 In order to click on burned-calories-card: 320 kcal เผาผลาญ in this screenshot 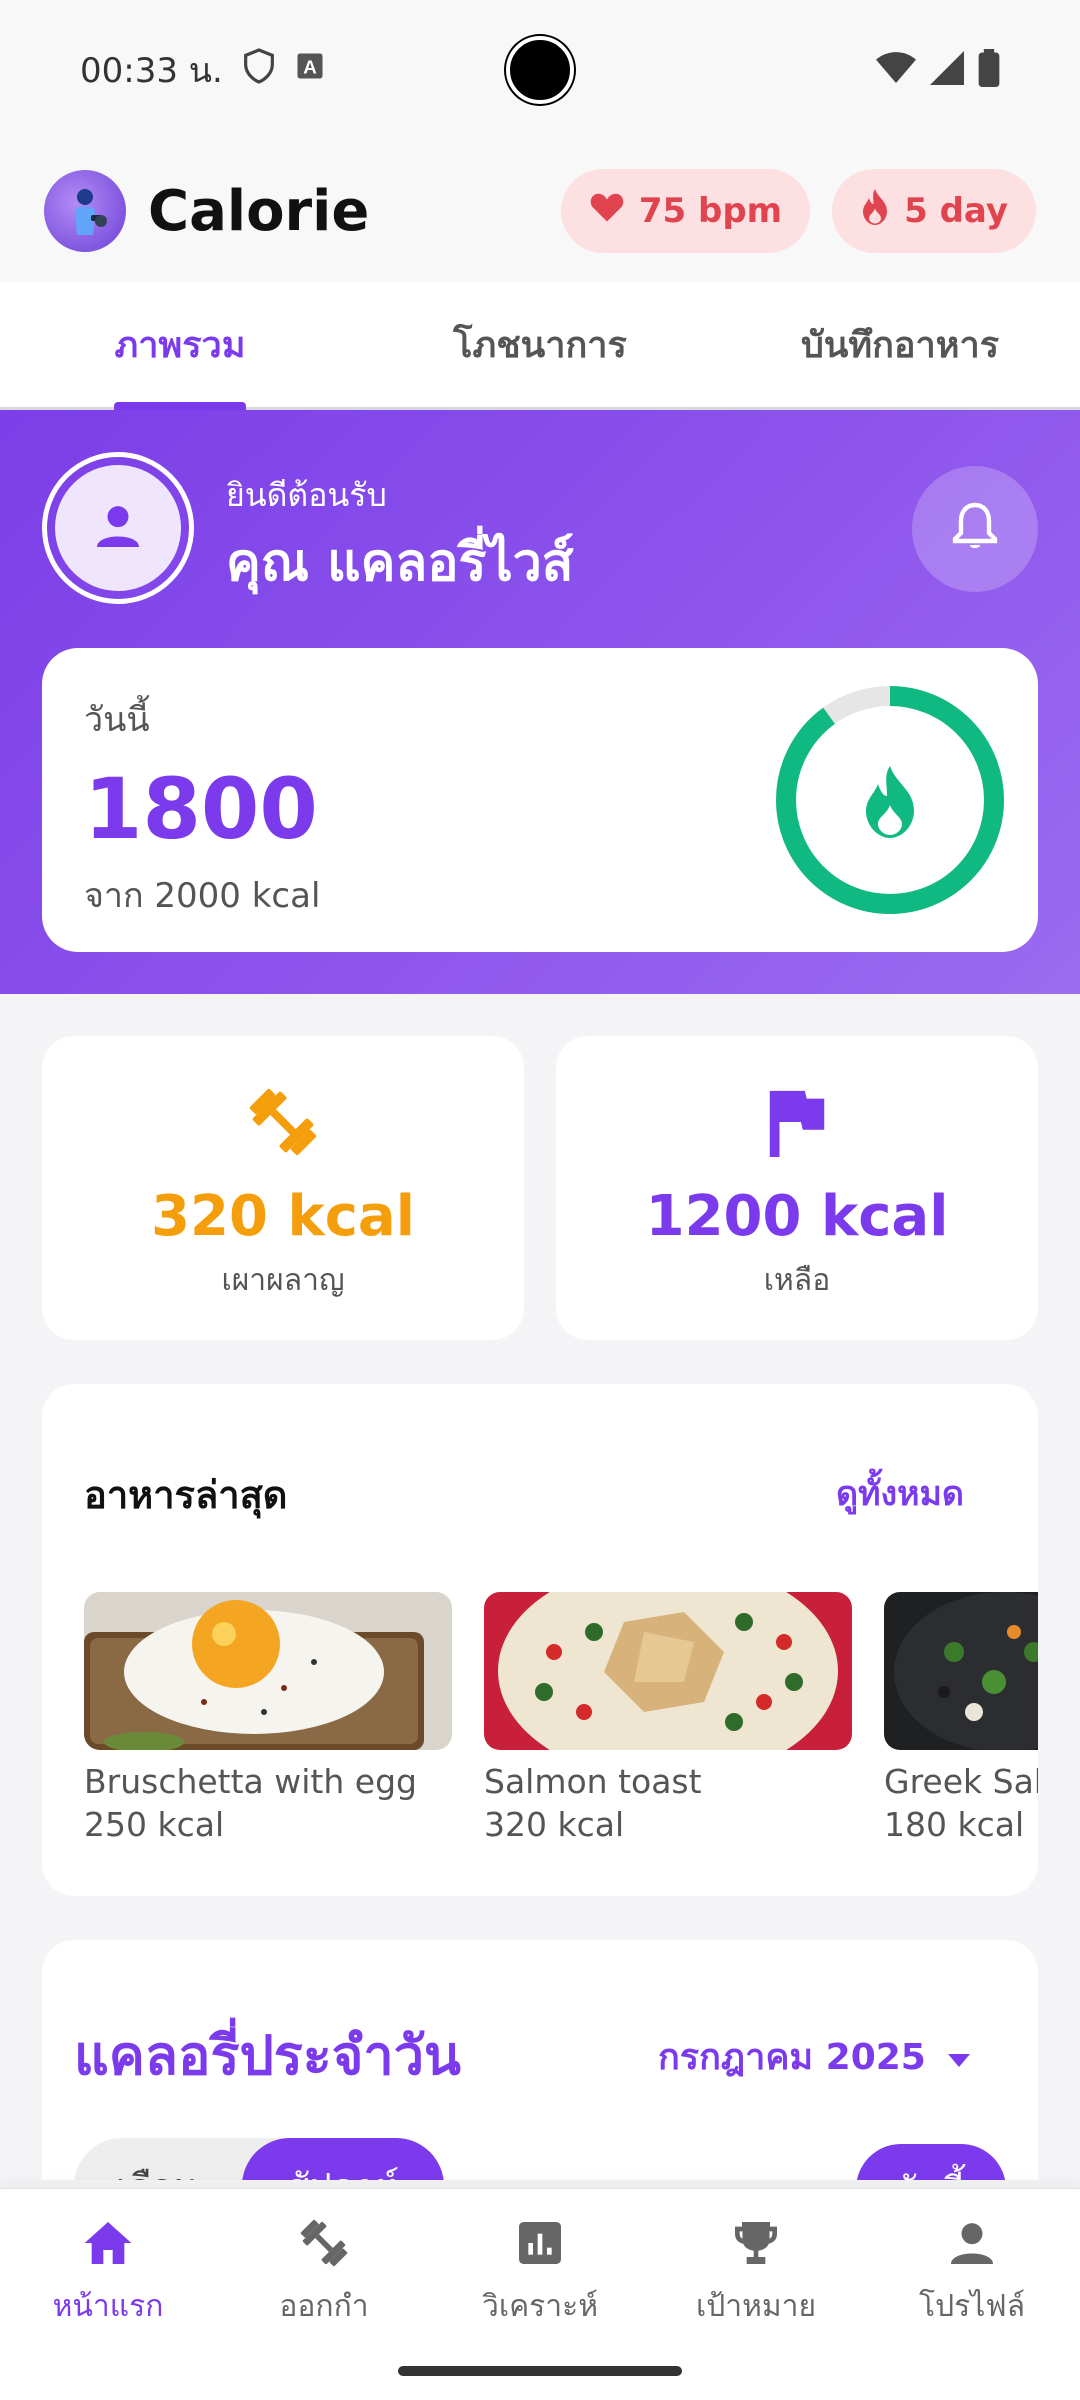, I will do `click(283, 1188)`.